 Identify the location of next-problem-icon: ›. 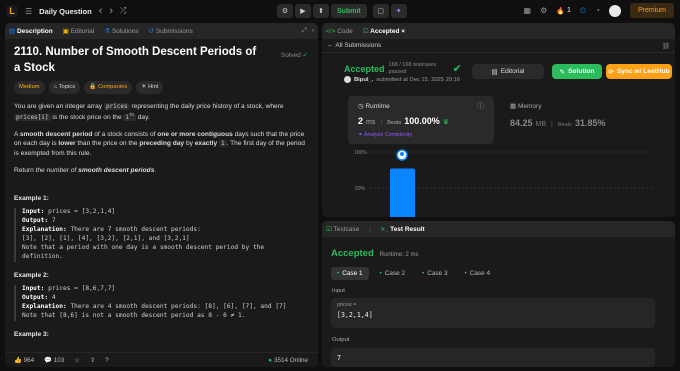
(111, 11).